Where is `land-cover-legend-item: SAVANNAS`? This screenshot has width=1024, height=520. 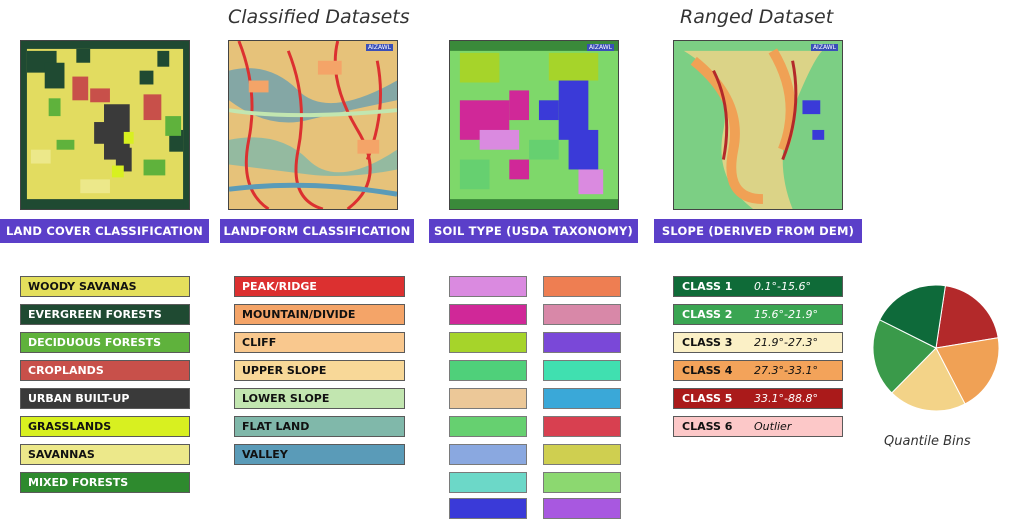 land-cover-legend-item: SAVANNAS is located at coordinates (105, 454).